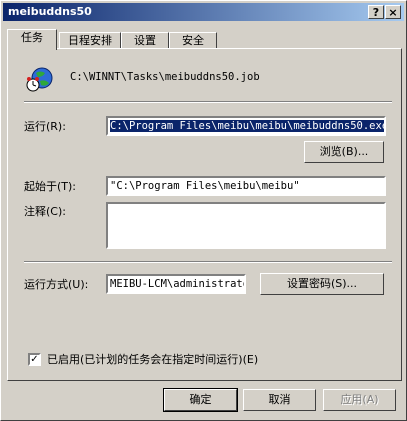 This screenshot has width=407, height=421. I want to click on tab-strip: 任务 日程安排 设置 安全, so click(204, 39).